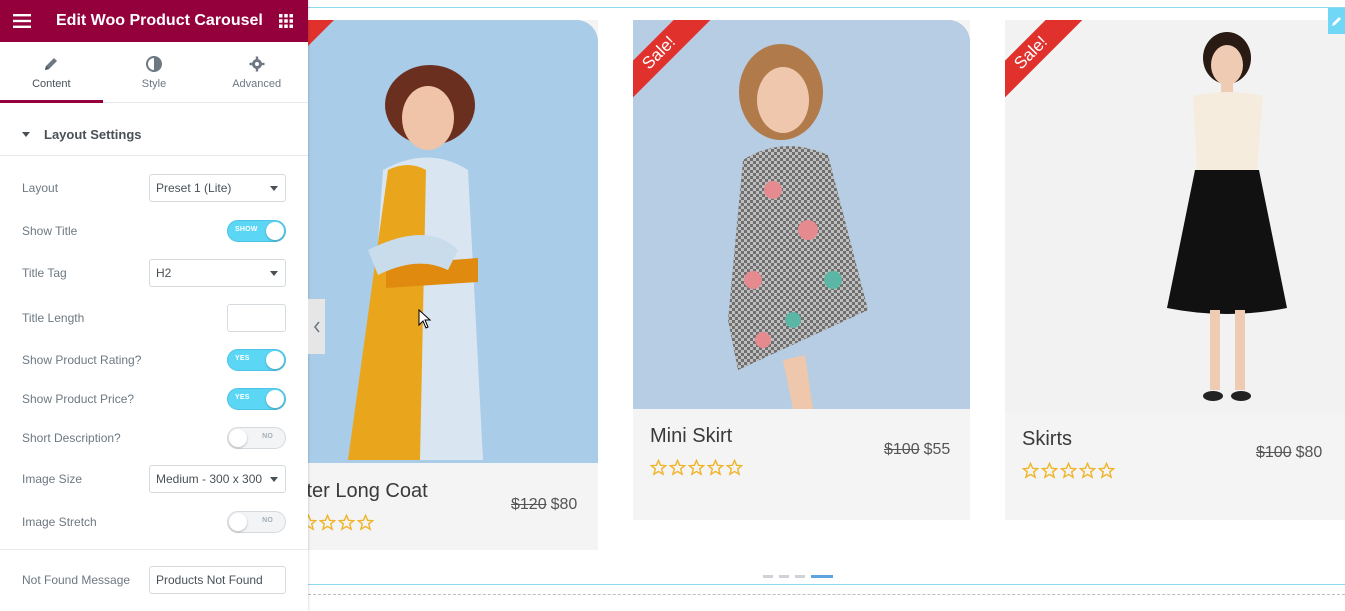  What do you see at coordinates (154, 438) in the screenshot?
I see `control-short-description: Short Description? NO` at bounding box center [154, 438].